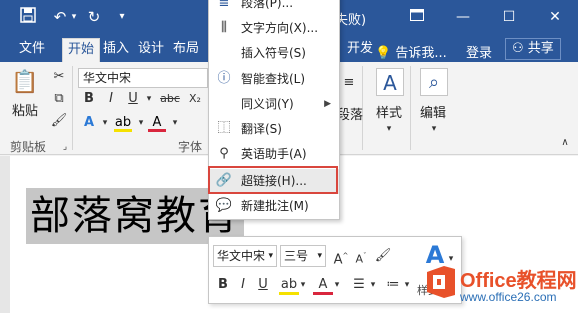 The width and height of the screenshot is (578, 313). Describe the element at coordinates (223, 285) in the screenshot. I see `mini-bold-icon: B` at that location.